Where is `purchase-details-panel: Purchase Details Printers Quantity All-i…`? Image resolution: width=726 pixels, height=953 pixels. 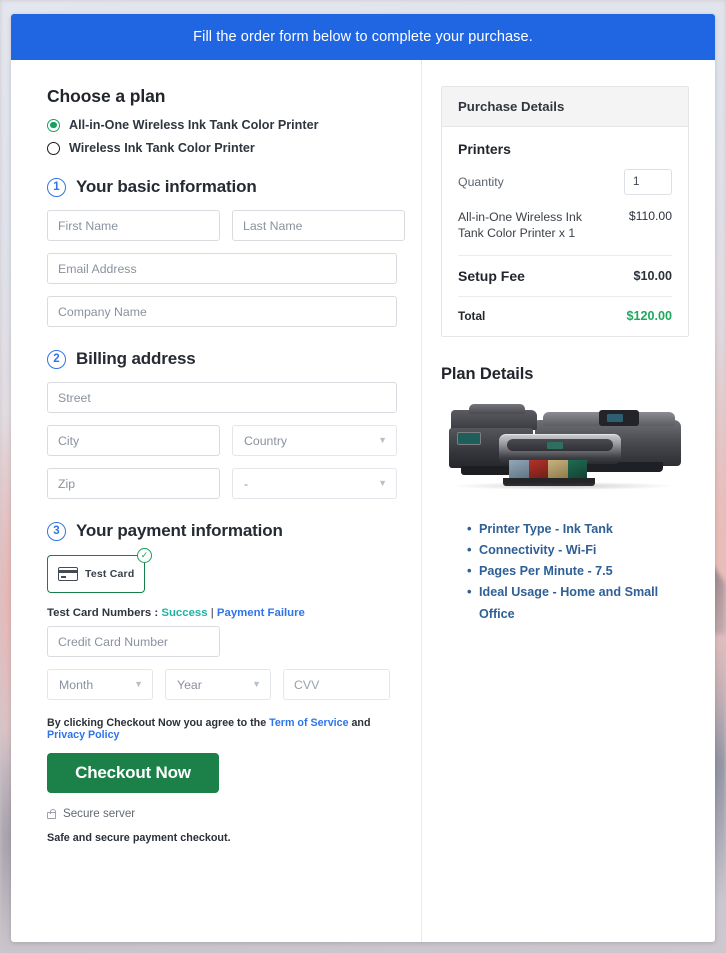 purchase-details-panel: Purchase Details Printers Quantity All-i… is located at coordinates (565, 211).